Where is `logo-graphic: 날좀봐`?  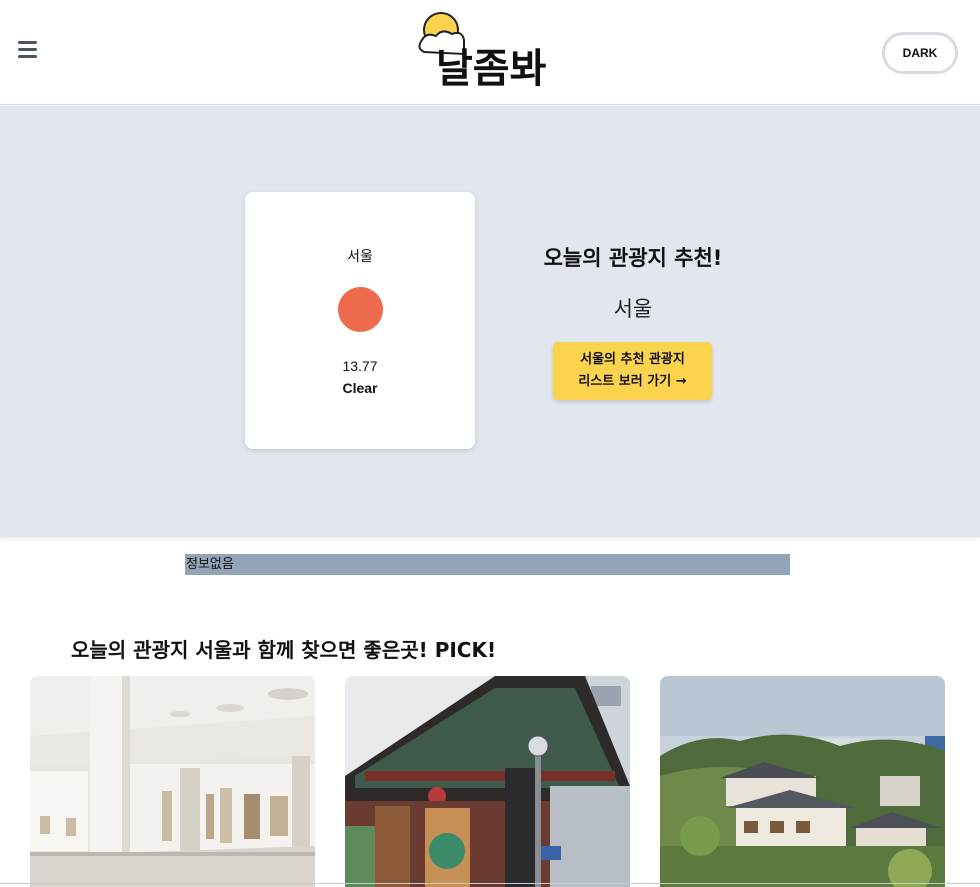
logo-graphic: 날좀봐 is located at coordinates (482, 52).